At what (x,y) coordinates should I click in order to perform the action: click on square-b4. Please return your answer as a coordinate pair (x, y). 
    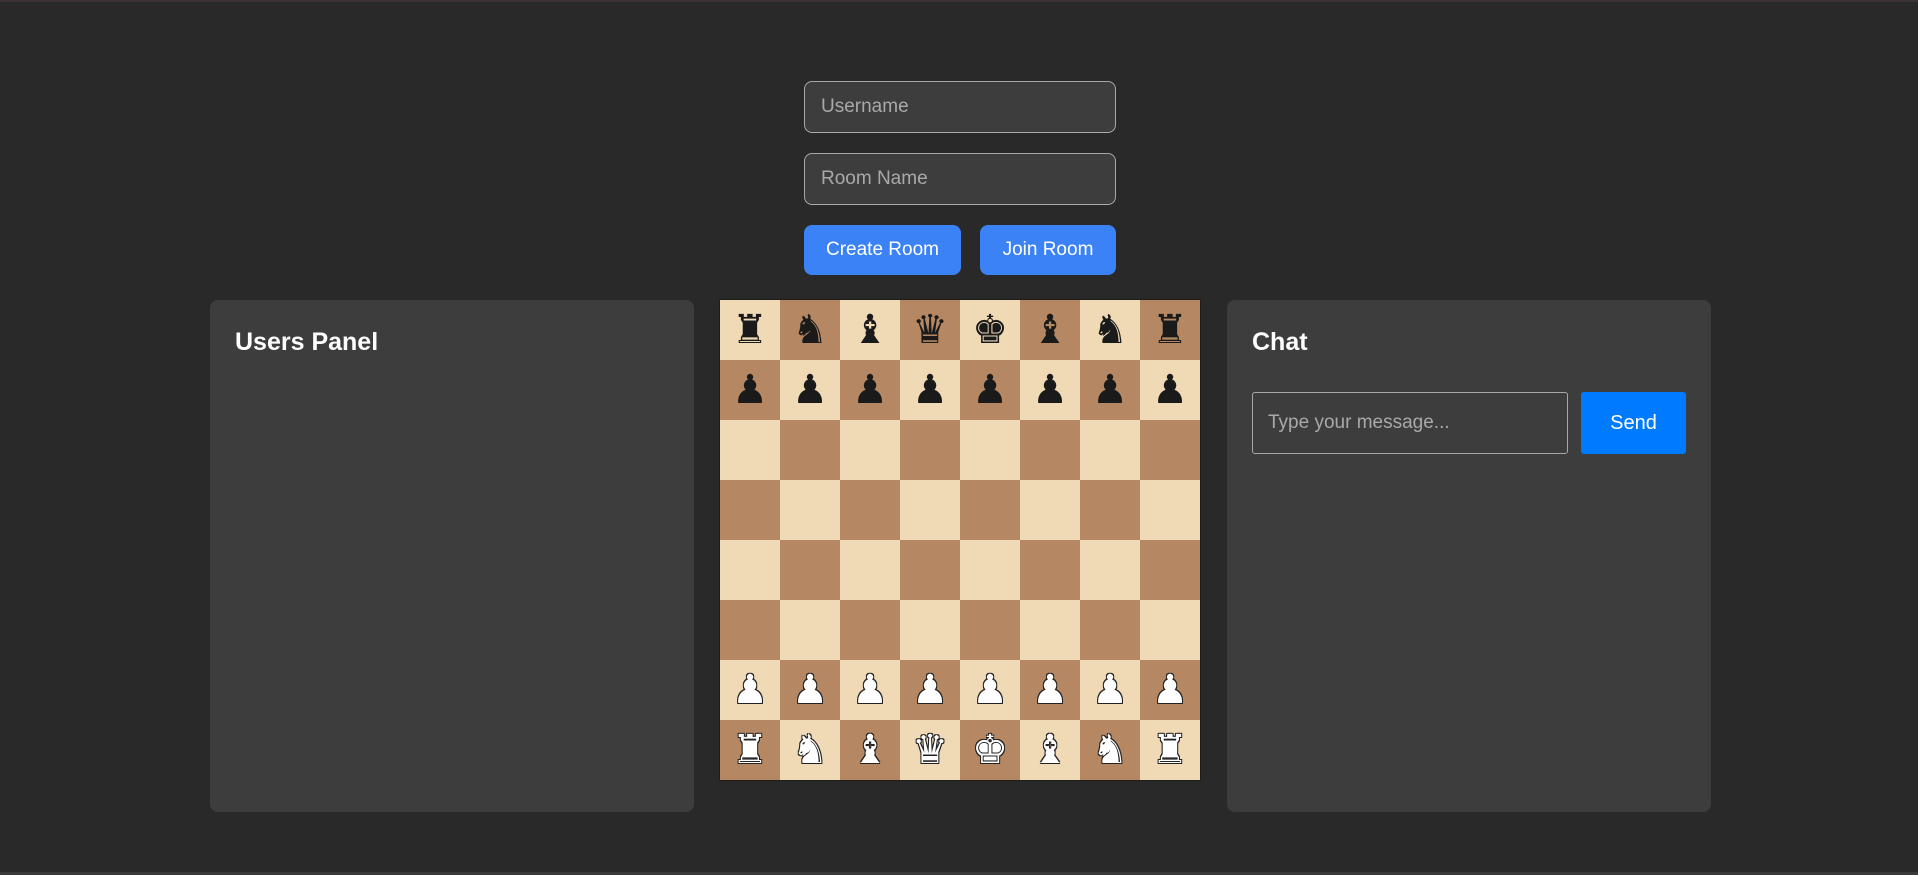
    Looking at the image, I should click on (810, 570).